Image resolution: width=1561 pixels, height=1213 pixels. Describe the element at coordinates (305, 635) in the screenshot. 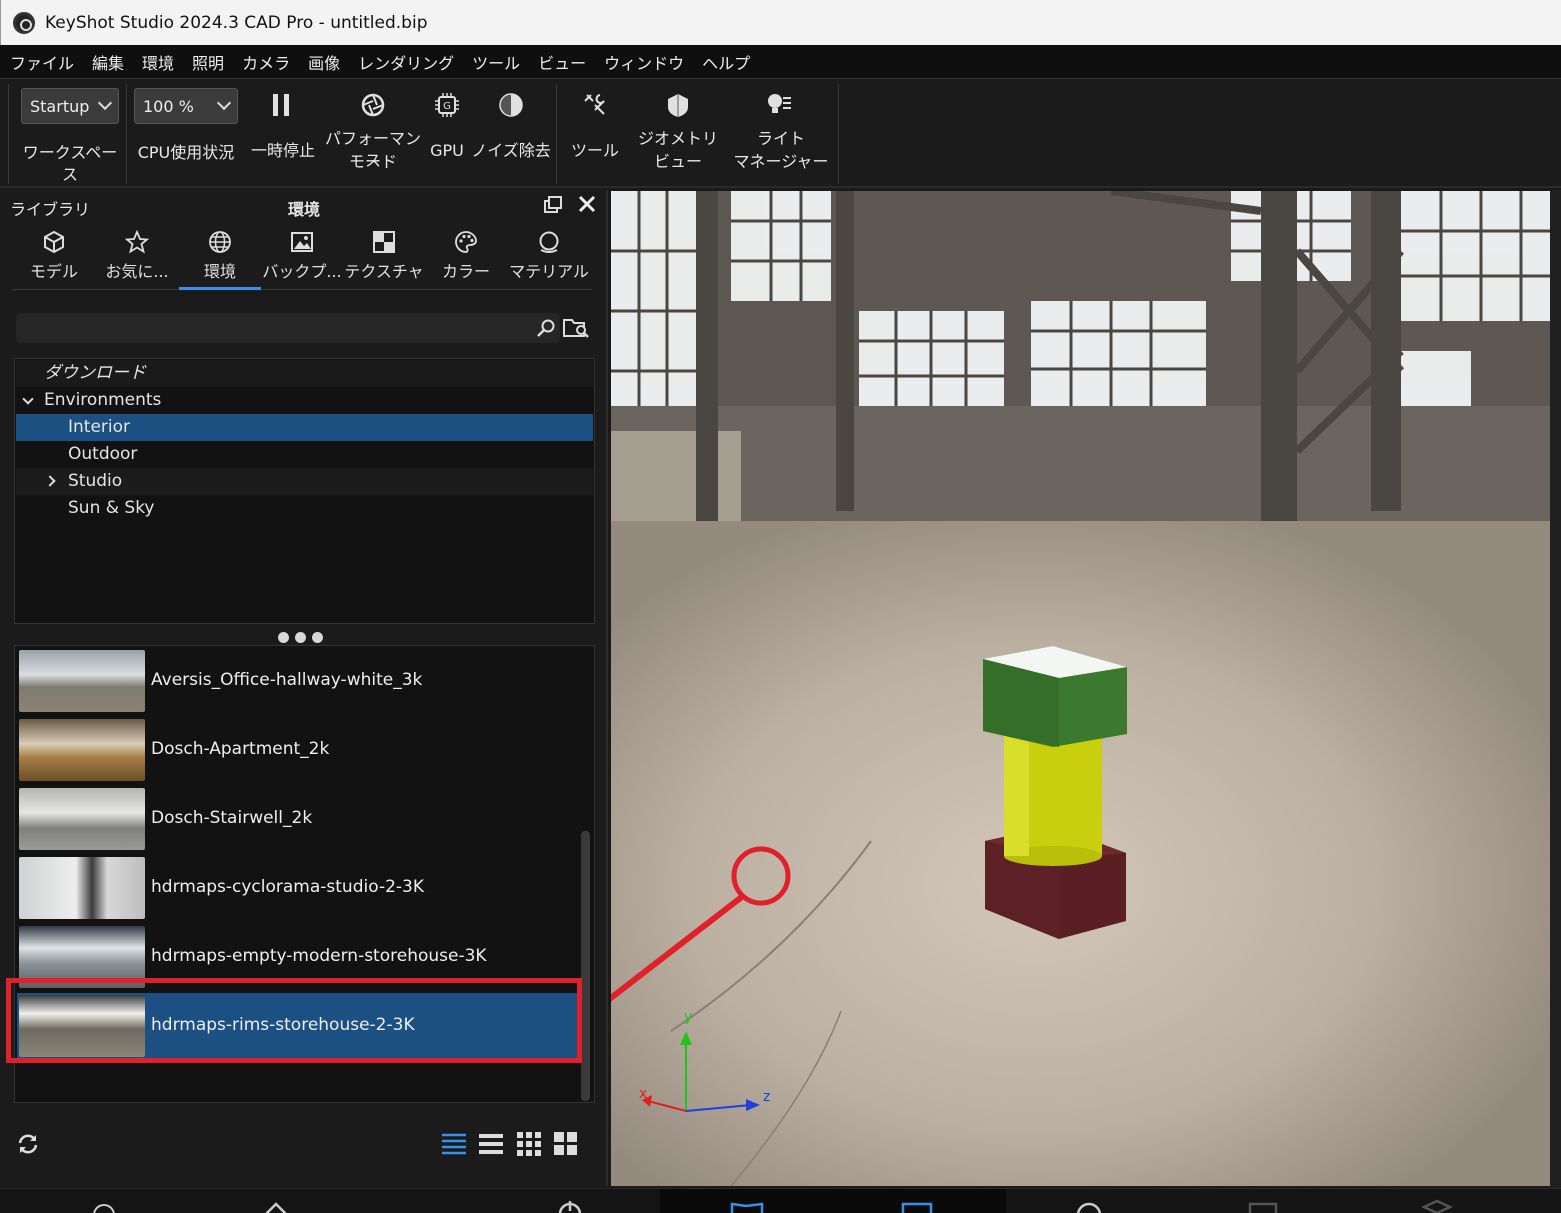

I see `splitter-handle` at that location.